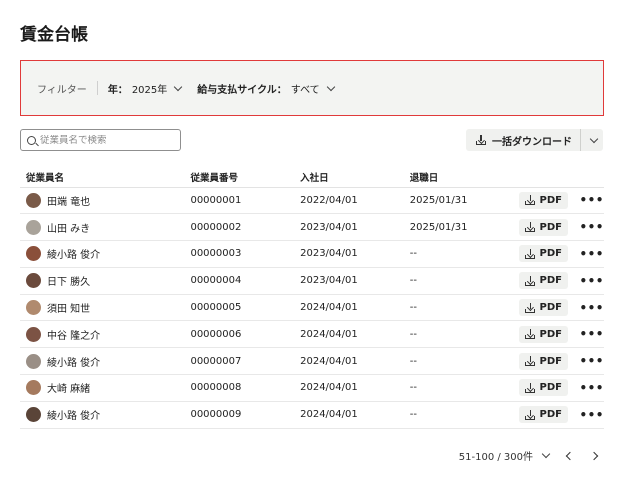 The height and width of the screenshot is (482, 625). Describe the element at coordinates (69, 283) in the screenshot. I see `employee-name: 日下 勝久` at that location.